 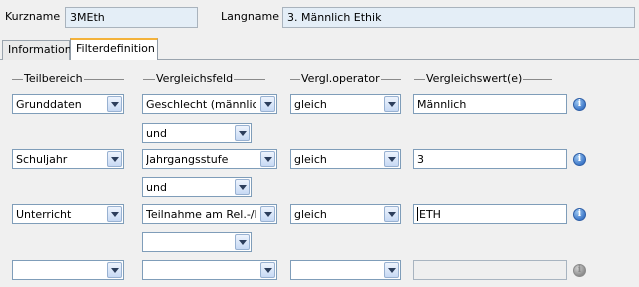 What do you see at coordinates (114, 49) in the screenshot?
I see `tab-filterdefinition: Filterdefinition` at bounding box center [114, 49].